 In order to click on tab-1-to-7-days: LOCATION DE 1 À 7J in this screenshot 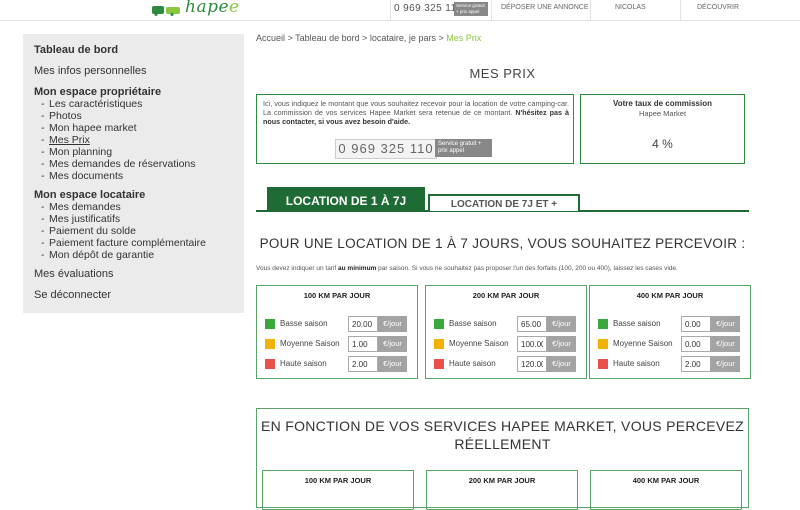, I will do `click(346, 199)`.